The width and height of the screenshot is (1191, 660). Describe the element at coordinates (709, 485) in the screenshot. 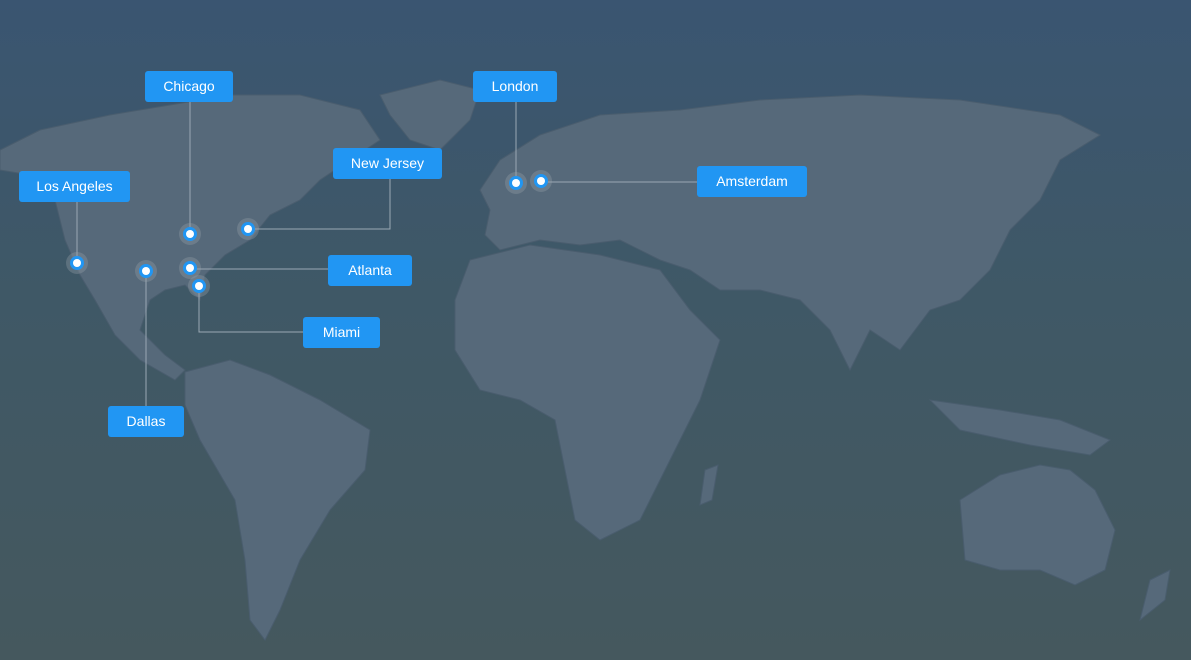

I see `madagascar` at that location.